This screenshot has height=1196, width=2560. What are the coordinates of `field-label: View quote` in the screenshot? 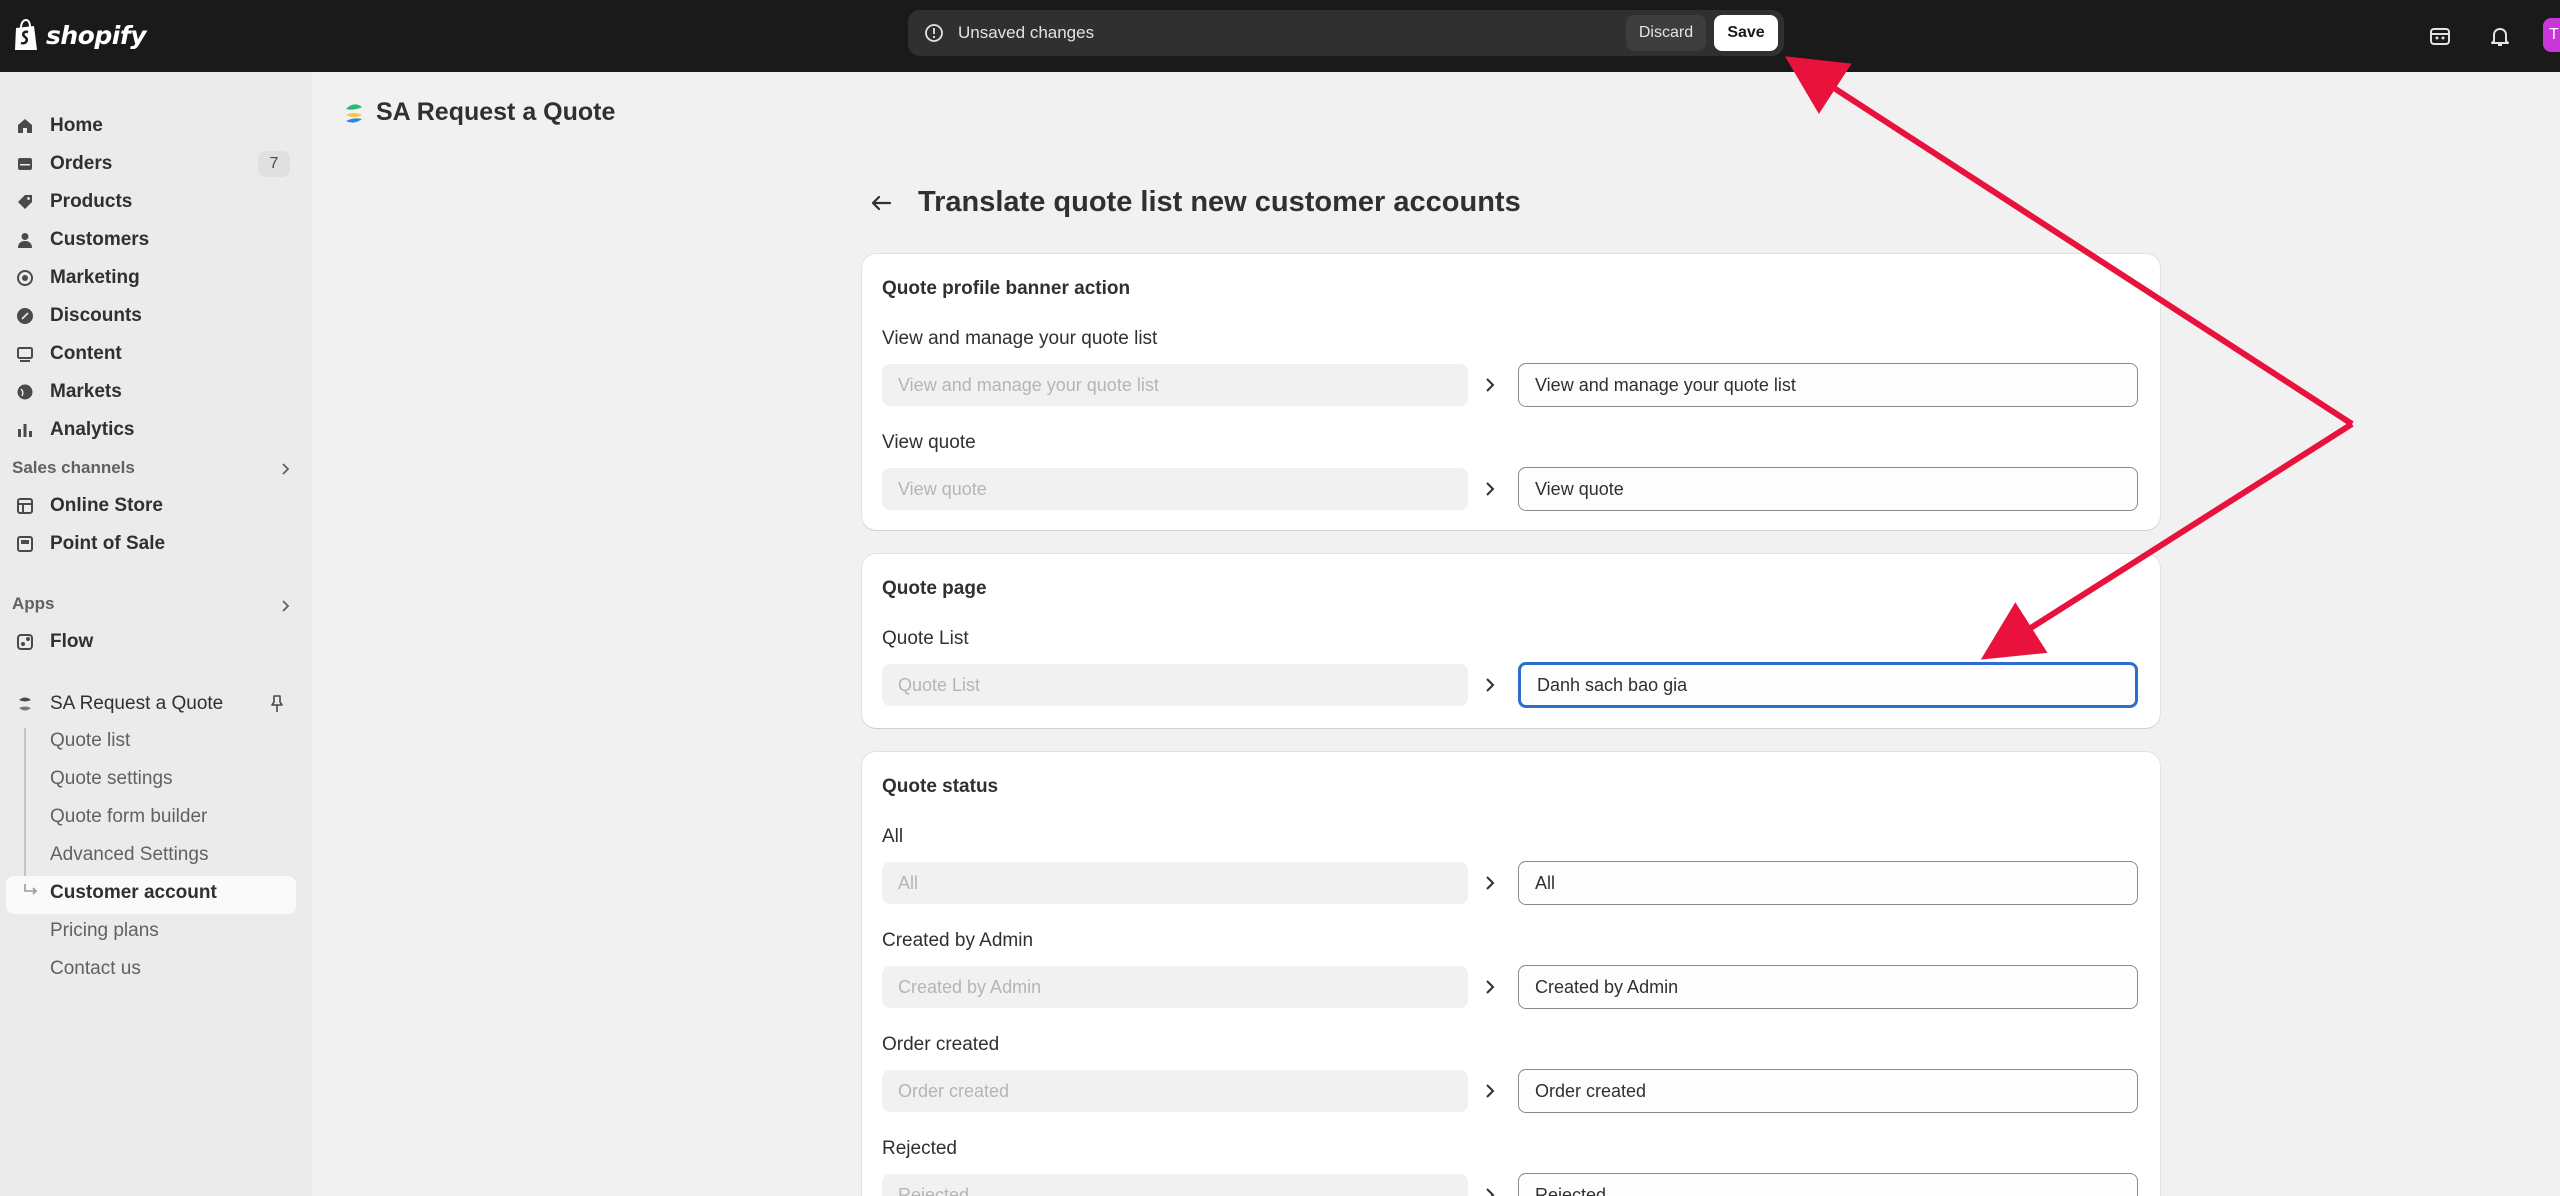 It's located at (929, 442).